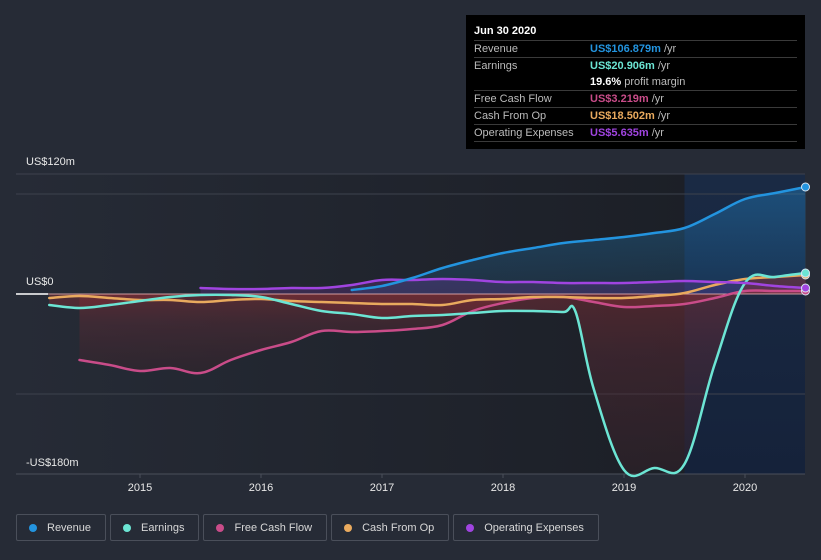 Image resolution: width=821 pixels, height=560 pixels. I want to click on earnings-endpoint, so click(805, 273).